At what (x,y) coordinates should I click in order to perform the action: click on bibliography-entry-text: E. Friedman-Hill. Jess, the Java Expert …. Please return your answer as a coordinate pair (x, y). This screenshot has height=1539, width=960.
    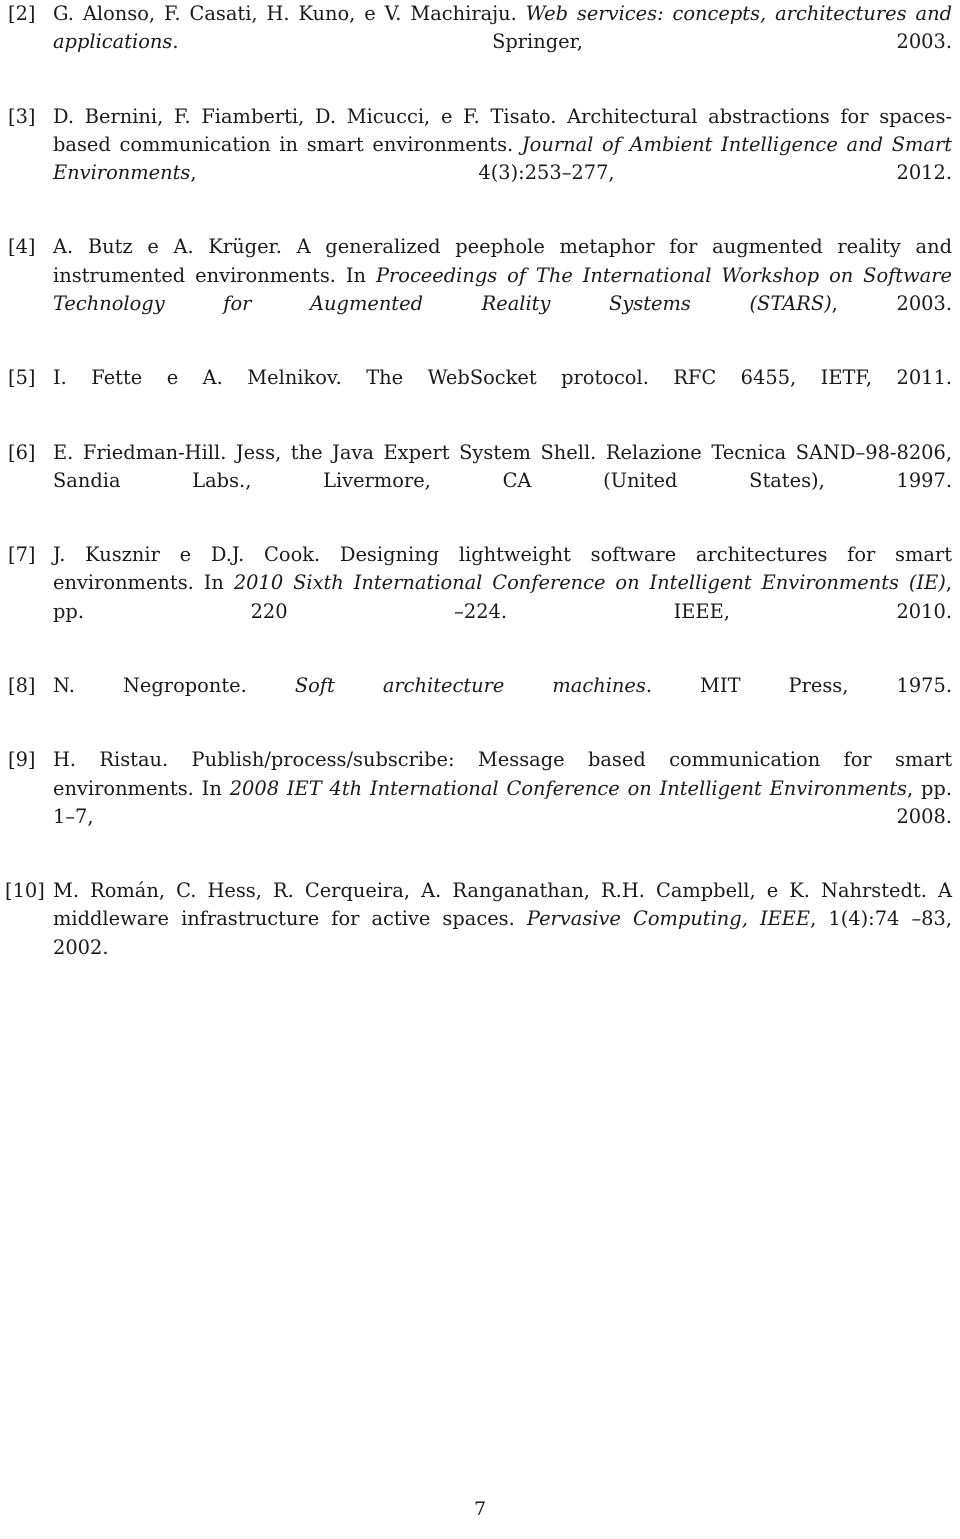
    Looking at the image, I should click on (502, 481).